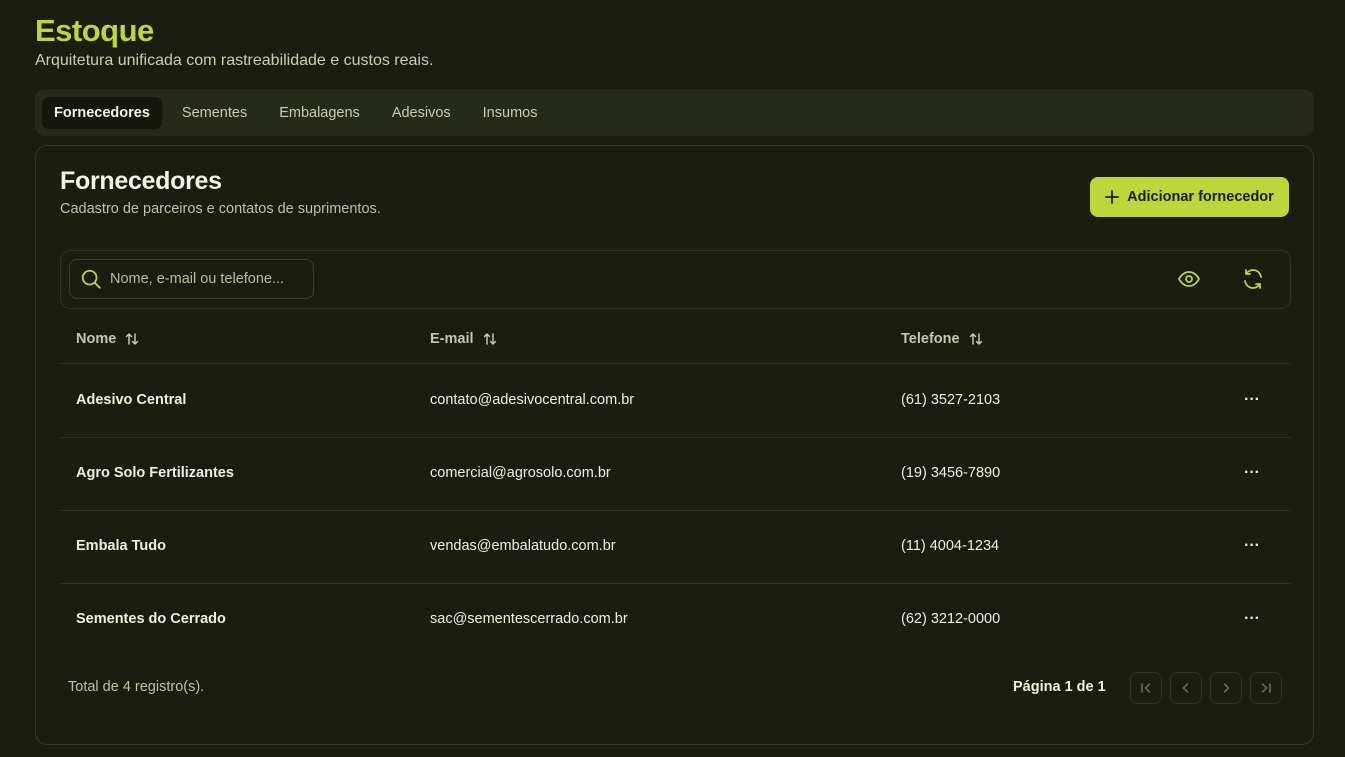 The width and height of the screenshot is (1345, 757). Describe the element at coordinates (675, 279) in the screenshot. I see `table-toolbar` at that location.